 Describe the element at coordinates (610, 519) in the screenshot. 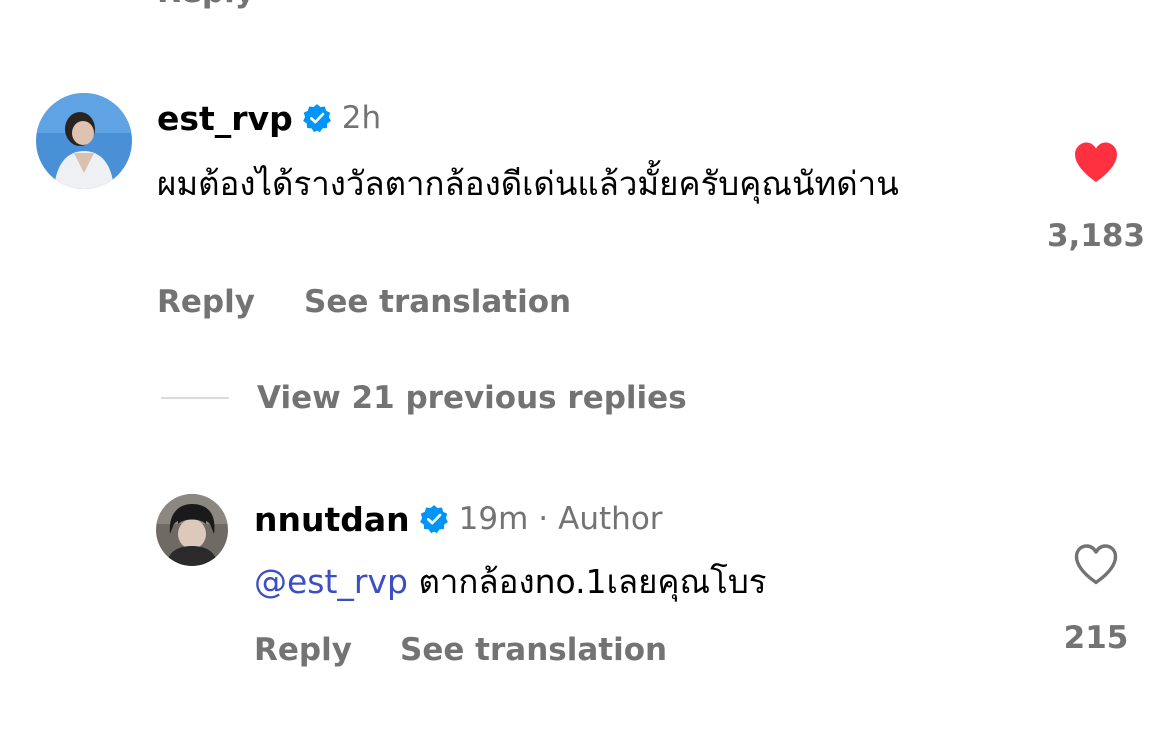

I see `author-label: Author` at that location.